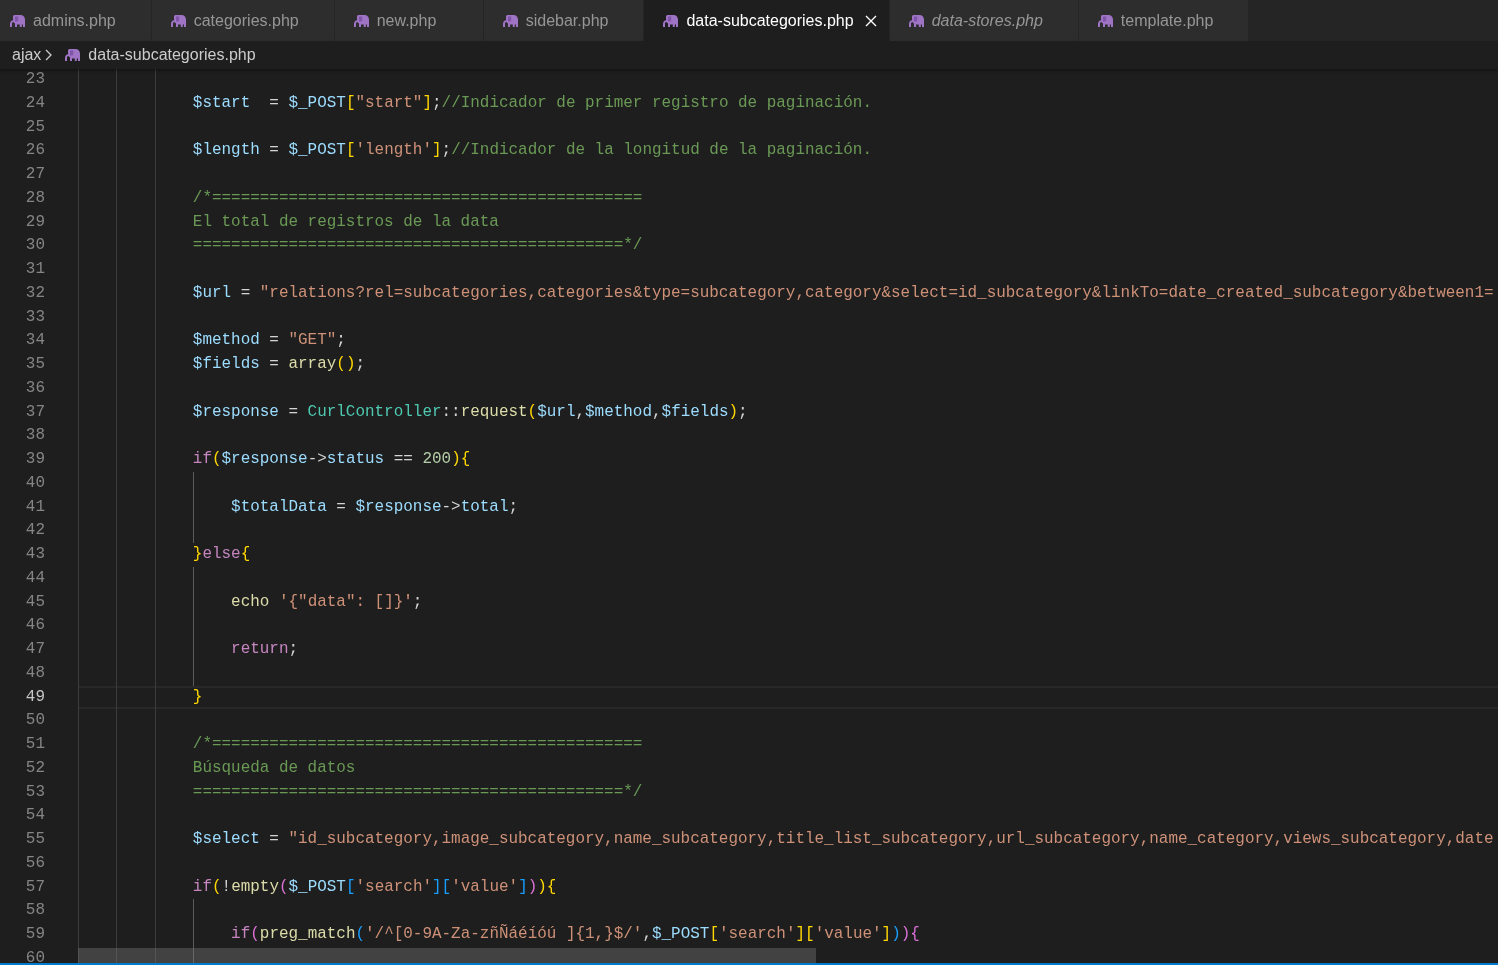 The width and height of the screenshot is (1498, 965). Describe the element at coordinates (35, 483) in the screenshot. I see `line-number: 40` at that location.